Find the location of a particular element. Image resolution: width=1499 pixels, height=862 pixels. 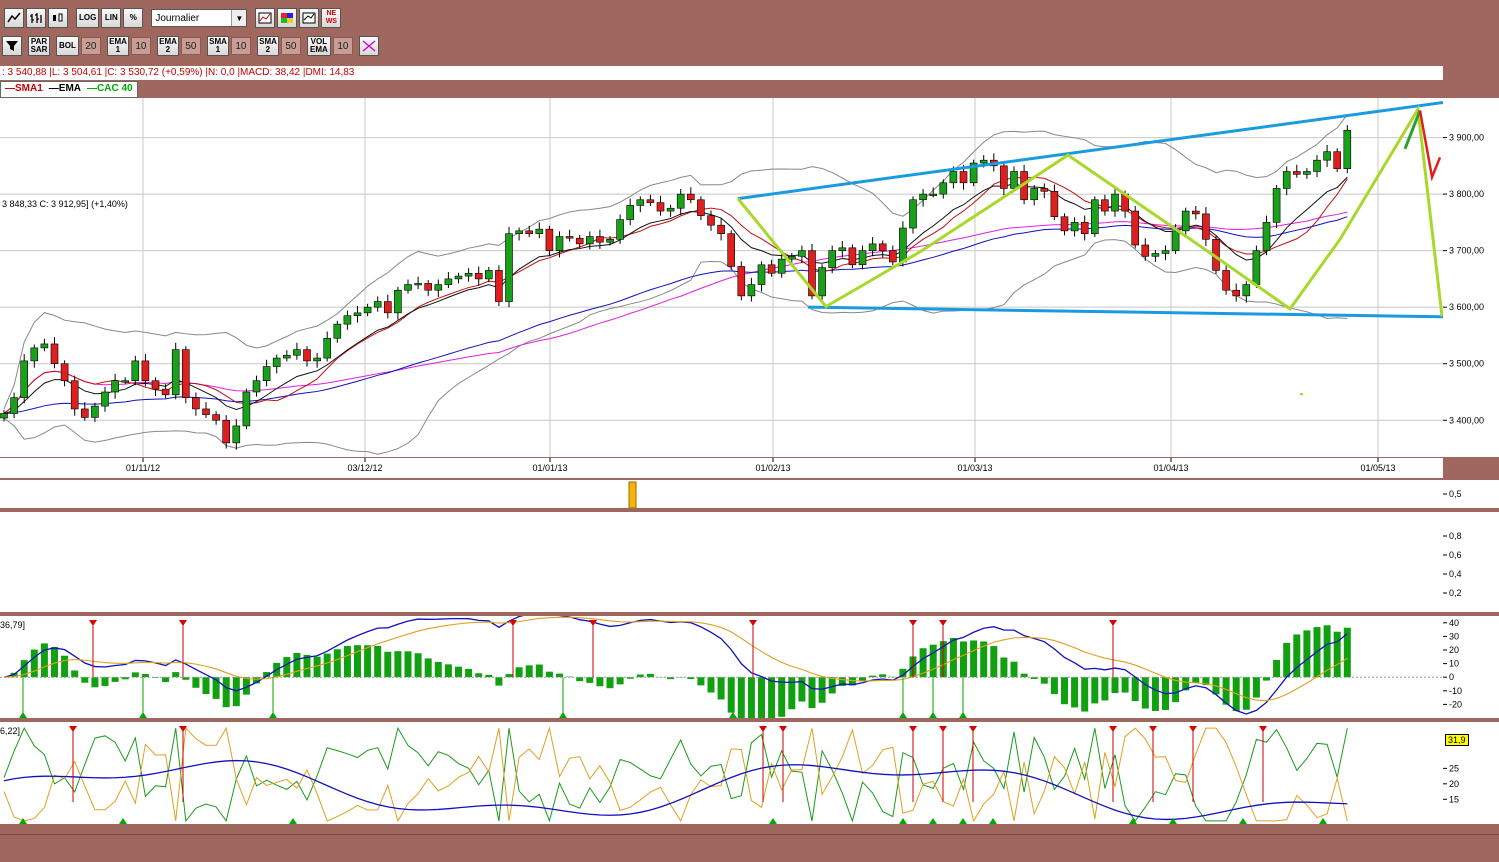

tick-0-2: 0,2 is located at coordinates (1455, 593).